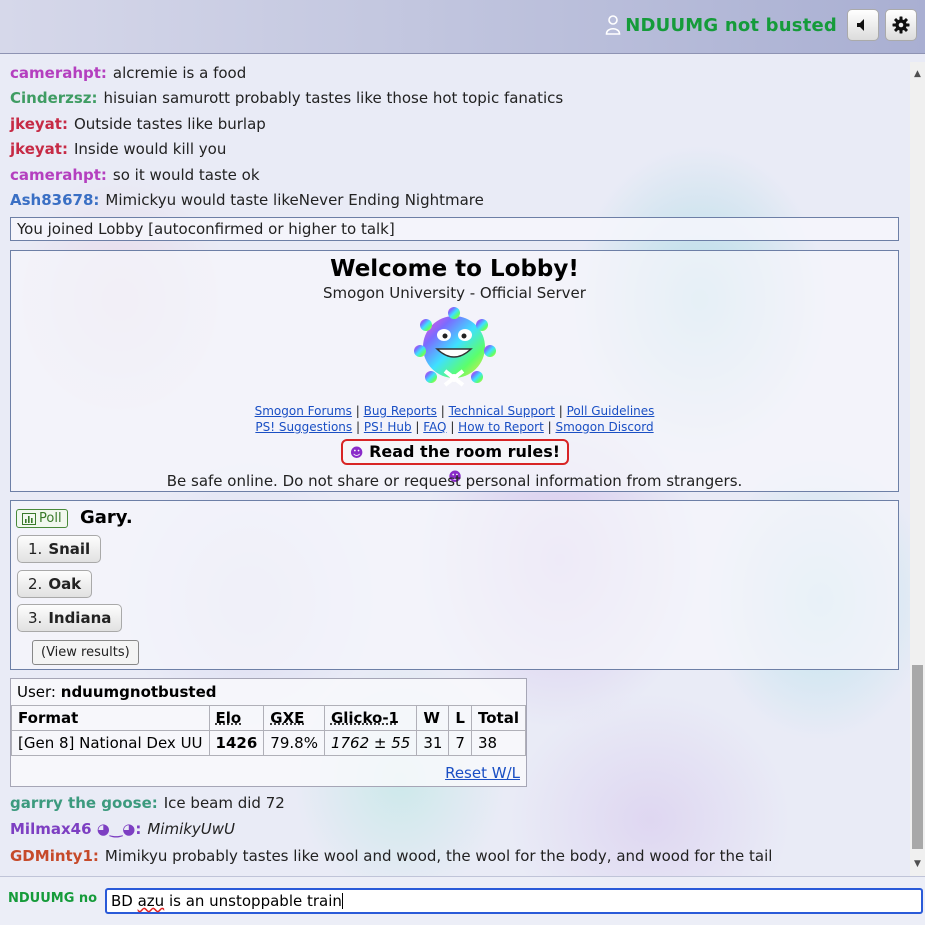 This screenshot has width=925, height=925. I want to click on chat-text: MimikyUwU, so click(191, 829).